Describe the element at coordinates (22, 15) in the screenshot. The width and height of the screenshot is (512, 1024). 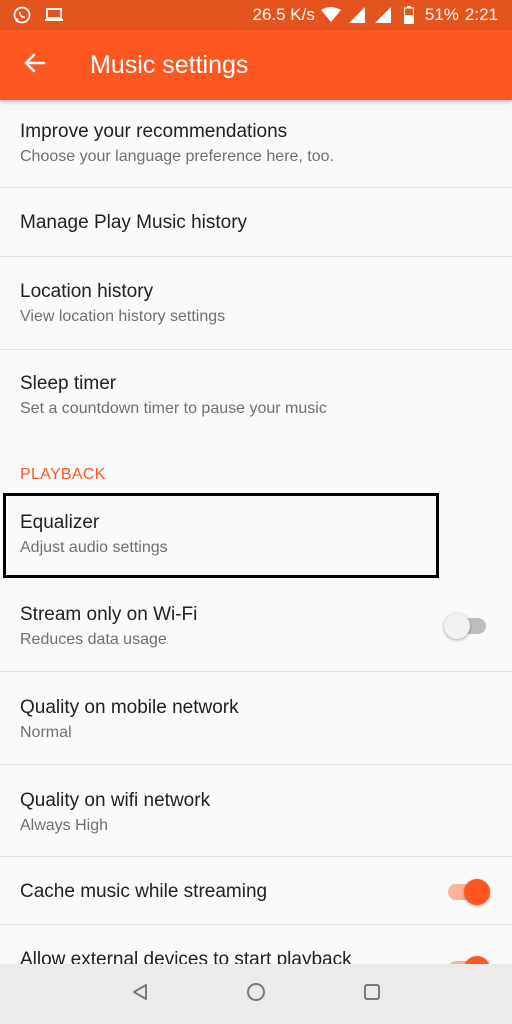
I see `whatsapp-icon` at that location.